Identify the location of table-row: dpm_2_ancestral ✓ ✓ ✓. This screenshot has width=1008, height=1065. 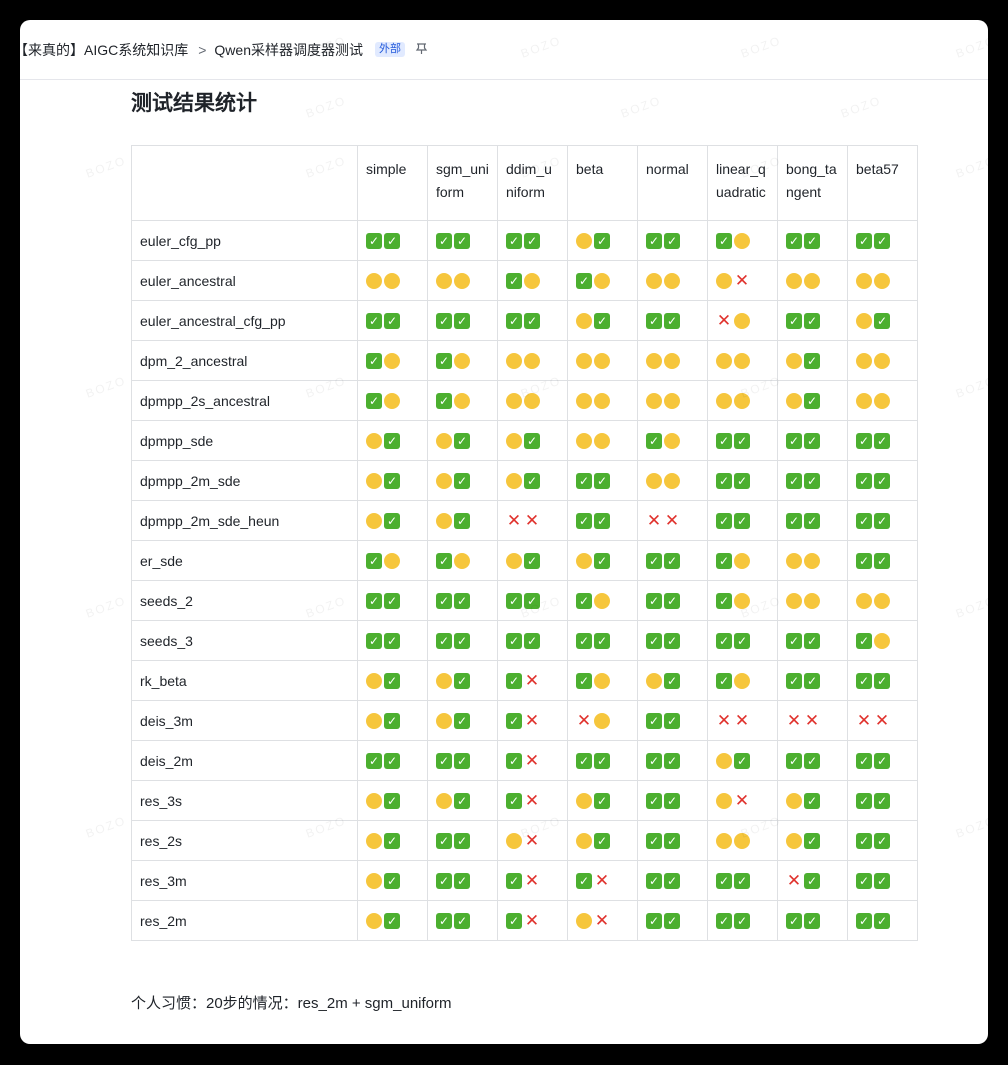
(524, 360).